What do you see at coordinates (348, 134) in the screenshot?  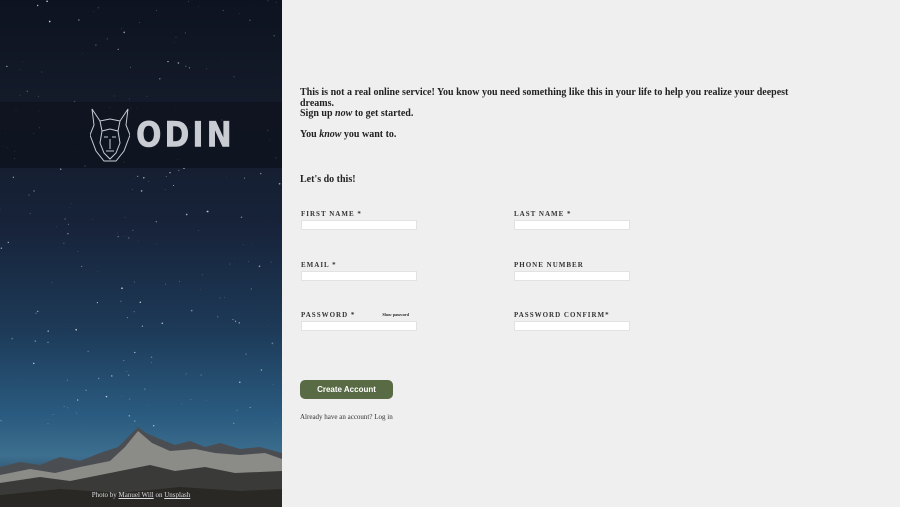 I see `intro-line-2: You know you want to.` at bounding box center [348, 134].